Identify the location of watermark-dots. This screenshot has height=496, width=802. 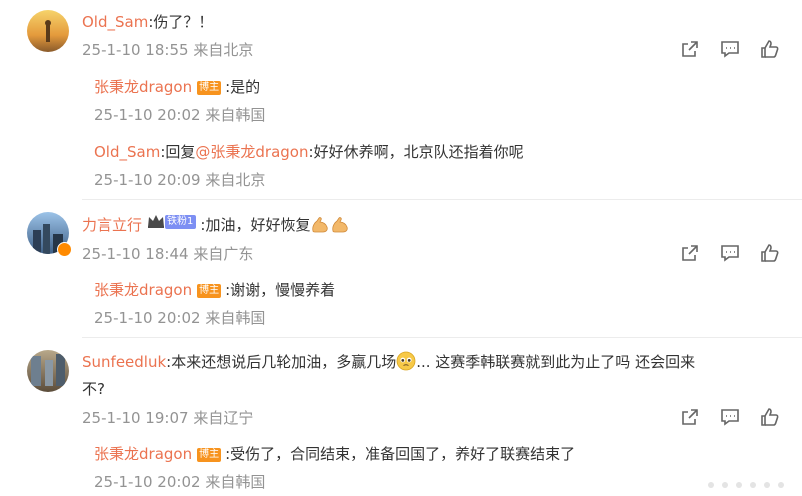
(746, 485).